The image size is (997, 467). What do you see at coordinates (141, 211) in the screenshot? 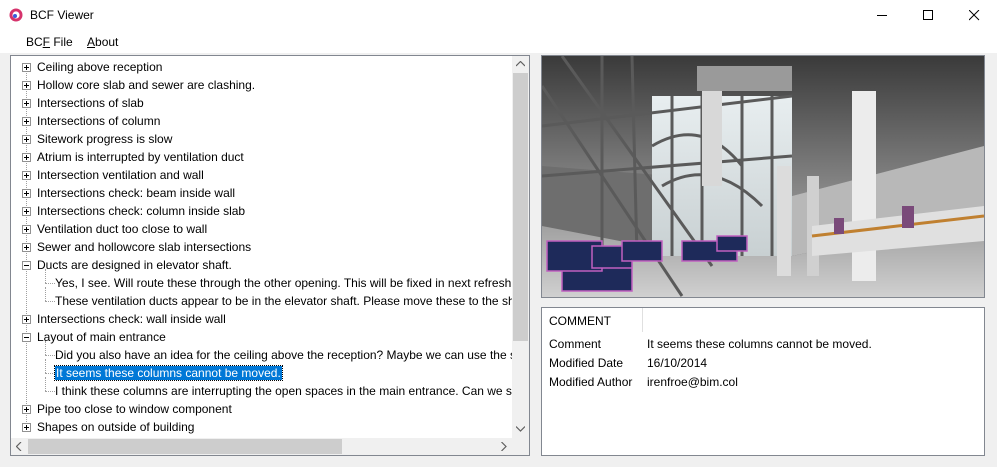
I see `tree-topic-item: Intersections check: column inside slab` at bounding box center [141, 211].